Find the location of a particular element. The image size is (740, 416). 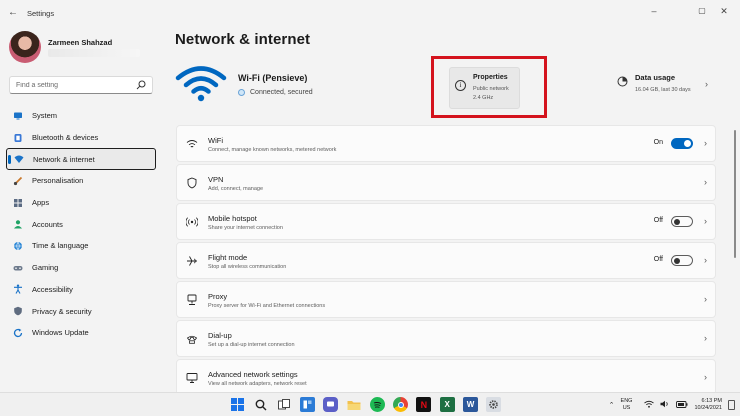

connected-status-icon is located at coordinates (241, 92).